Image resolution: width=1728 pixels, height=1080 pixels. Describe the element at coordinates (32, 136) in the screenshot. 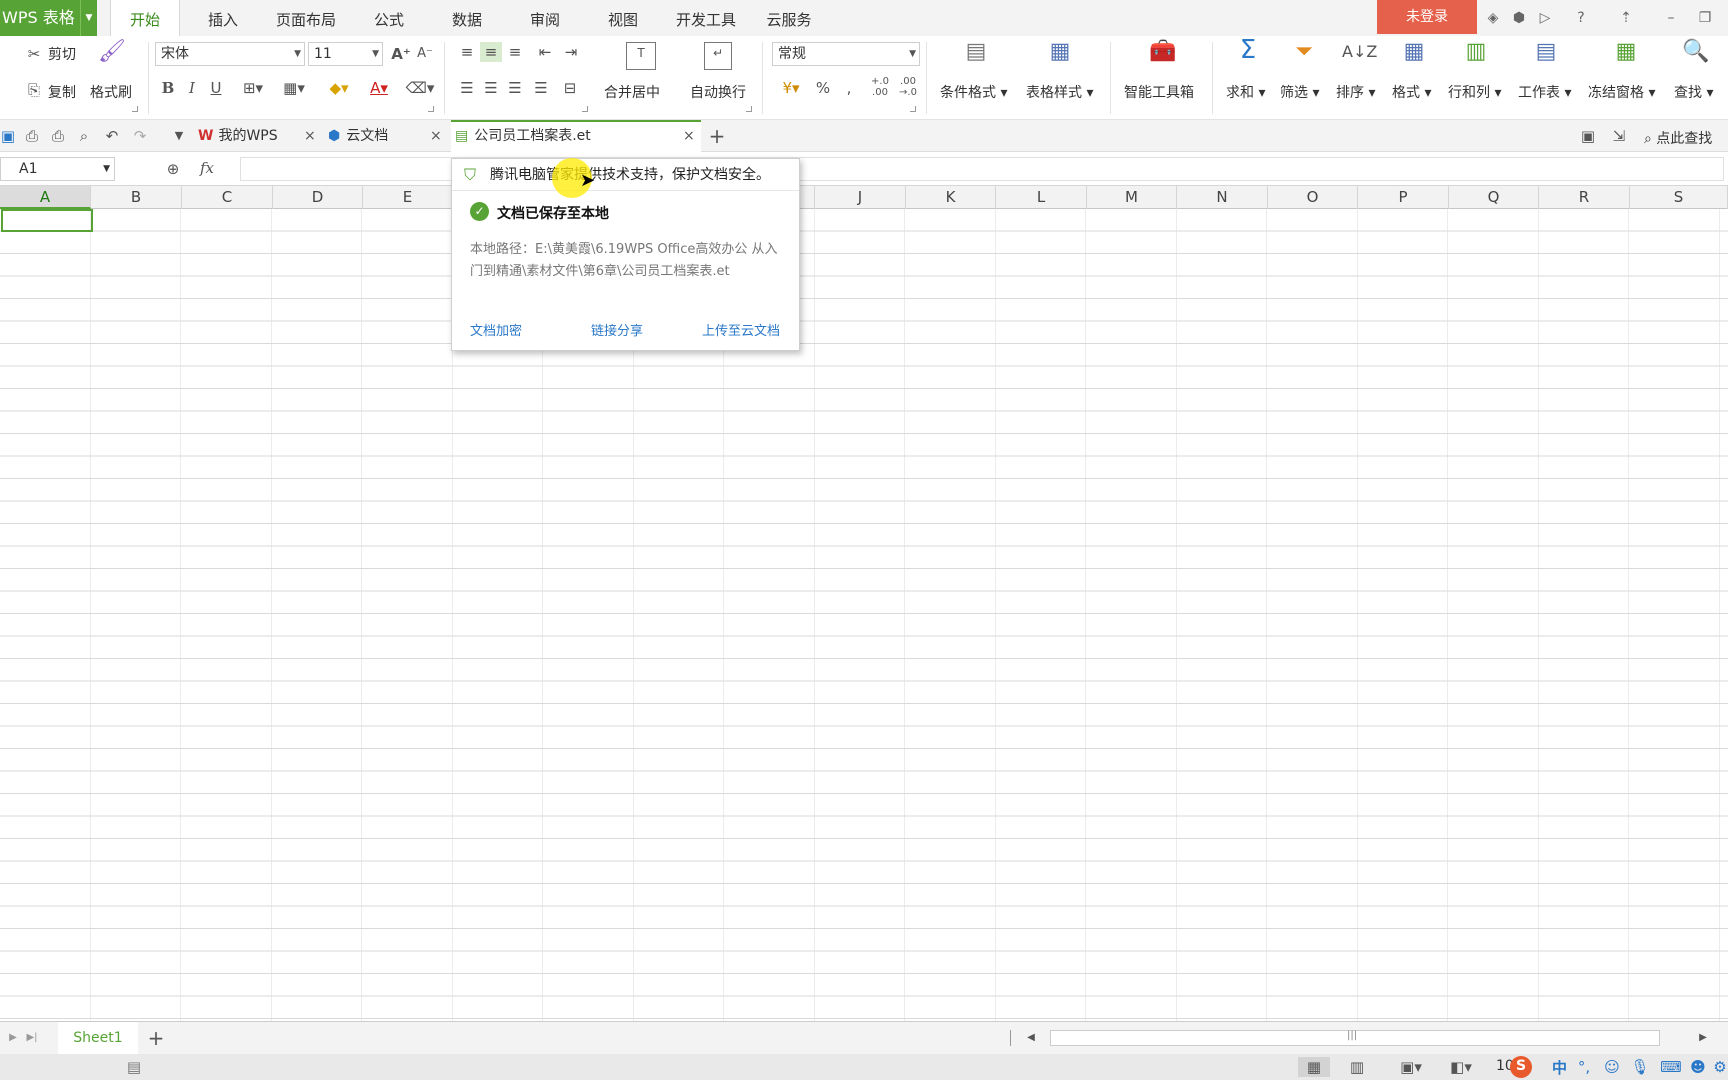

I see `export-pdf-icon: ⎙` at that location.